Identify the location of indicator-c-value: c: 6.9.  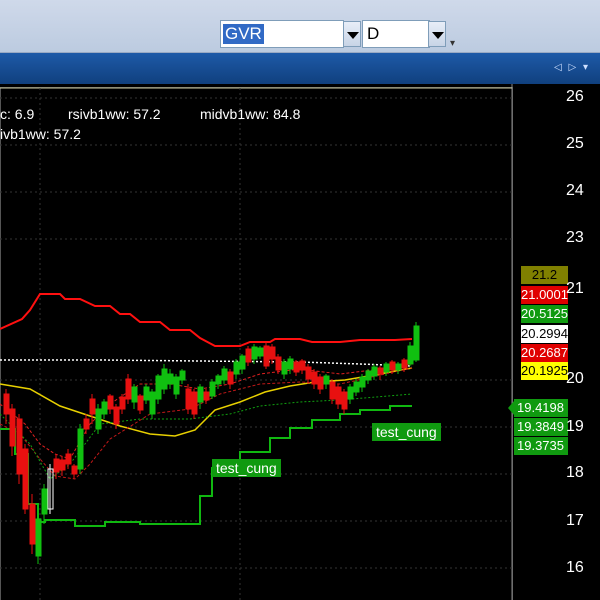
(17, 114).